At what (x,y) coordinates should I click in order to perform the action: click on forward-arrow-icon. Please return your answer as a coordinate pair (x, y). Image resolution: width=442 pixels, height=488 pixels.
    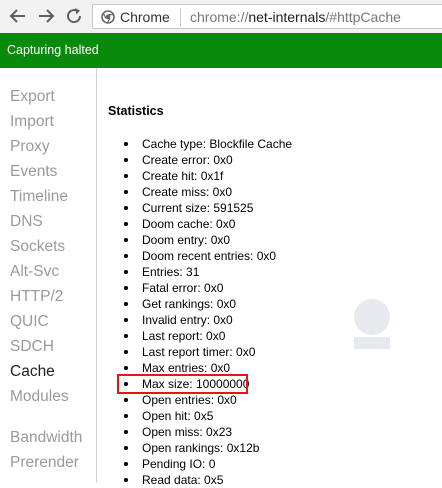
    Looking at the image, I should click on (46, 16).